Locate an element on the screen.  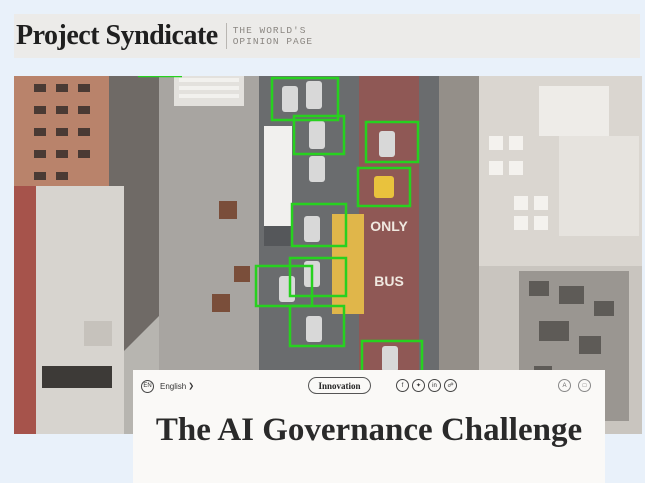
language-code-badge: EN is located at coordinates (147, 386).